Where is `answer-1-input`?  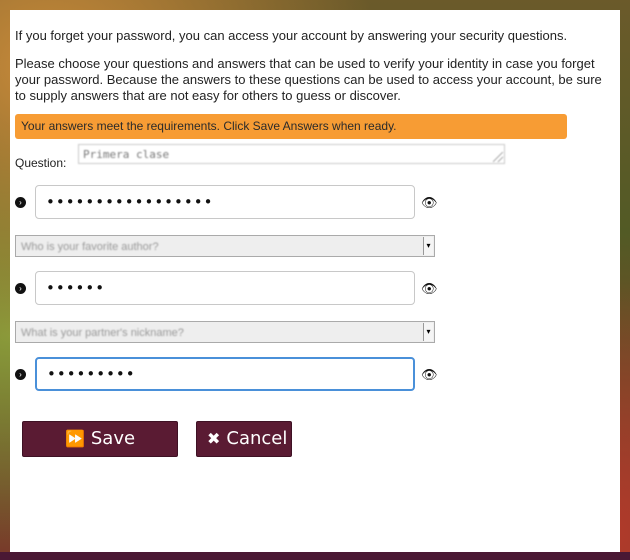
answer-1-input is located at coordinates (225, 202).